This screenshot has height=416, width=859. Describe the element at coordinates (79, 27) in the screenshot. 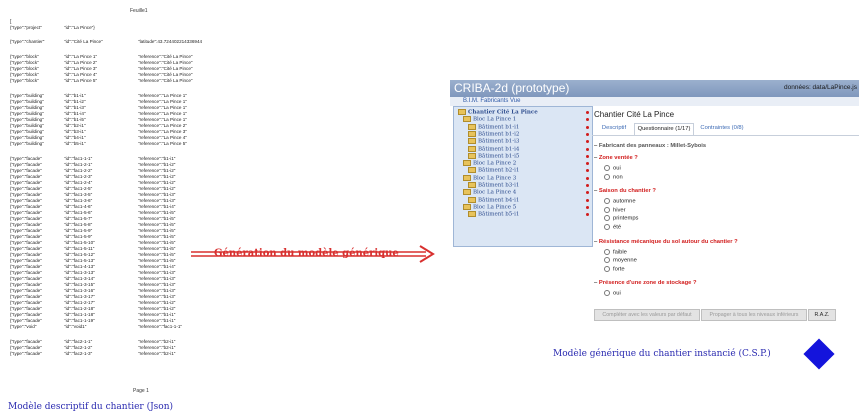

I see `json-cell: "id":"La Pince"}` at that location.